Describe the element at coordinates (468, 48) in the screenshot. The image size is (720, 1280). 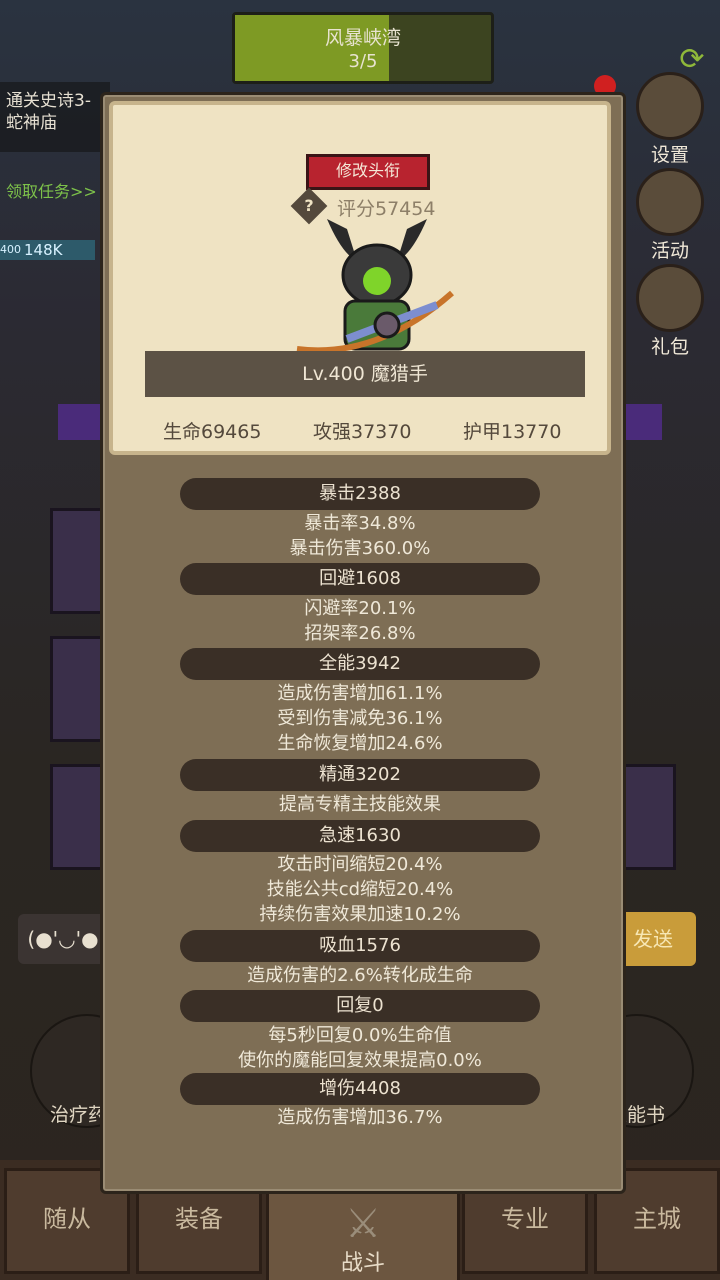
I see `zone-progress-bar: 风暴峡湾 3/5 ⟳` at that location.